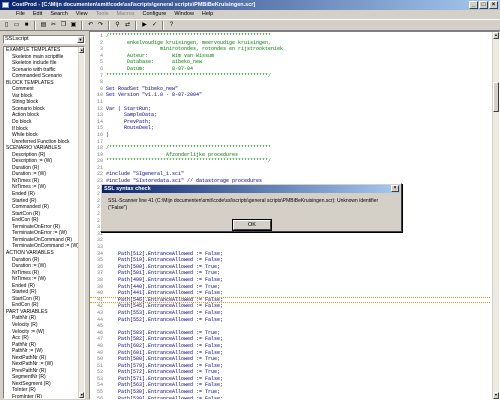  What do you see at coordinates (290, 62) in the screenshot?
I see `code-line: 5 Database: aibeko_new` at bounding box center [290, 62].